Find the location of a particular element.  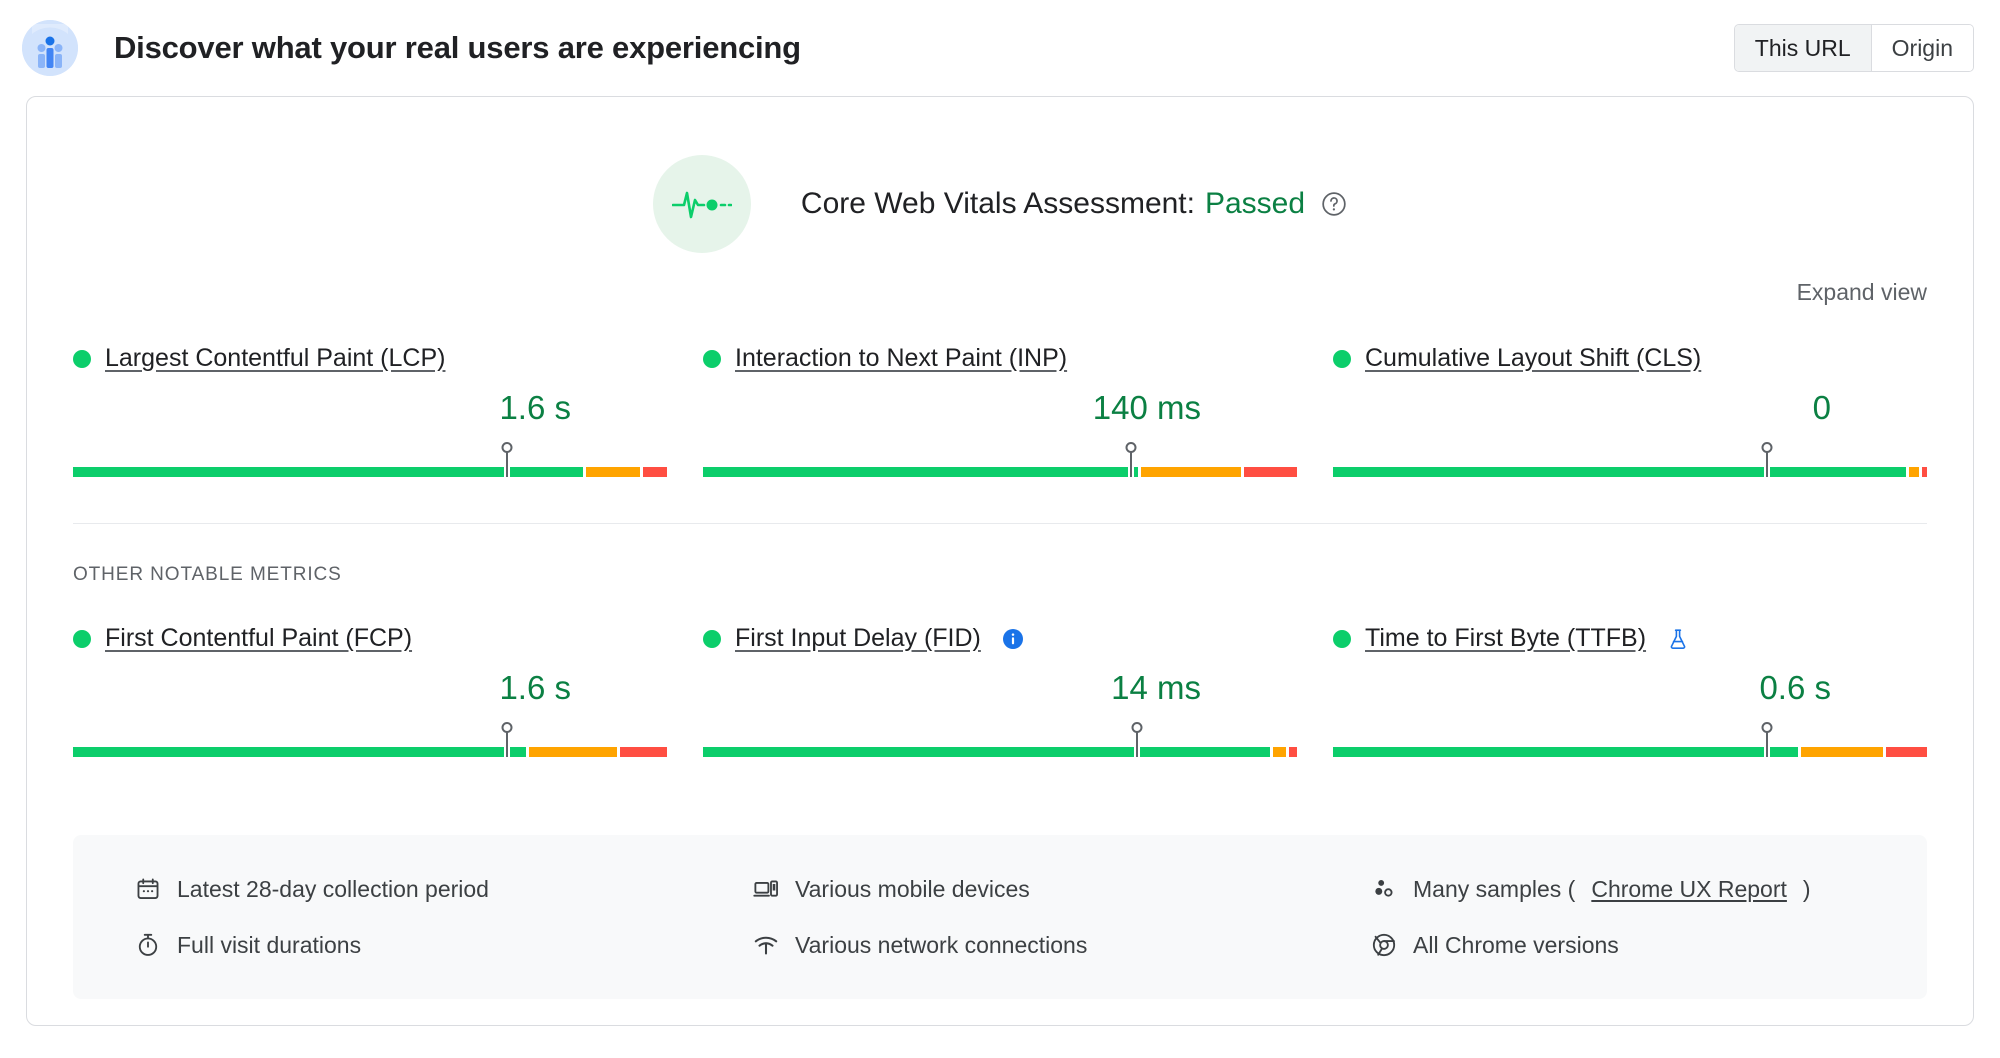

metric-fid-rating-dot is located at coordinates (712, 638).